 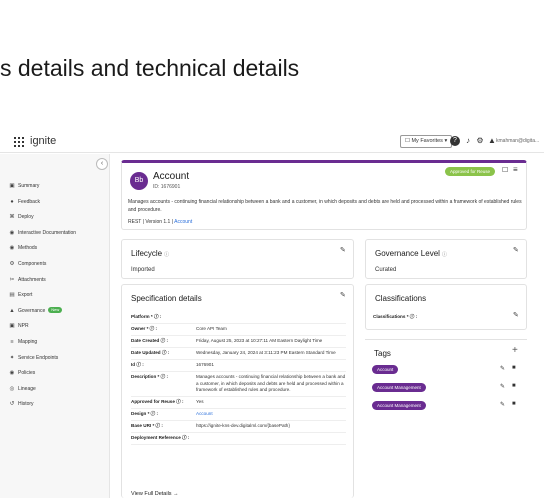 What do you see at coordinates (102, 164) in the screenshot?
I see `collapse-sidebar-button: ‹` at bounding box center [102, 164].